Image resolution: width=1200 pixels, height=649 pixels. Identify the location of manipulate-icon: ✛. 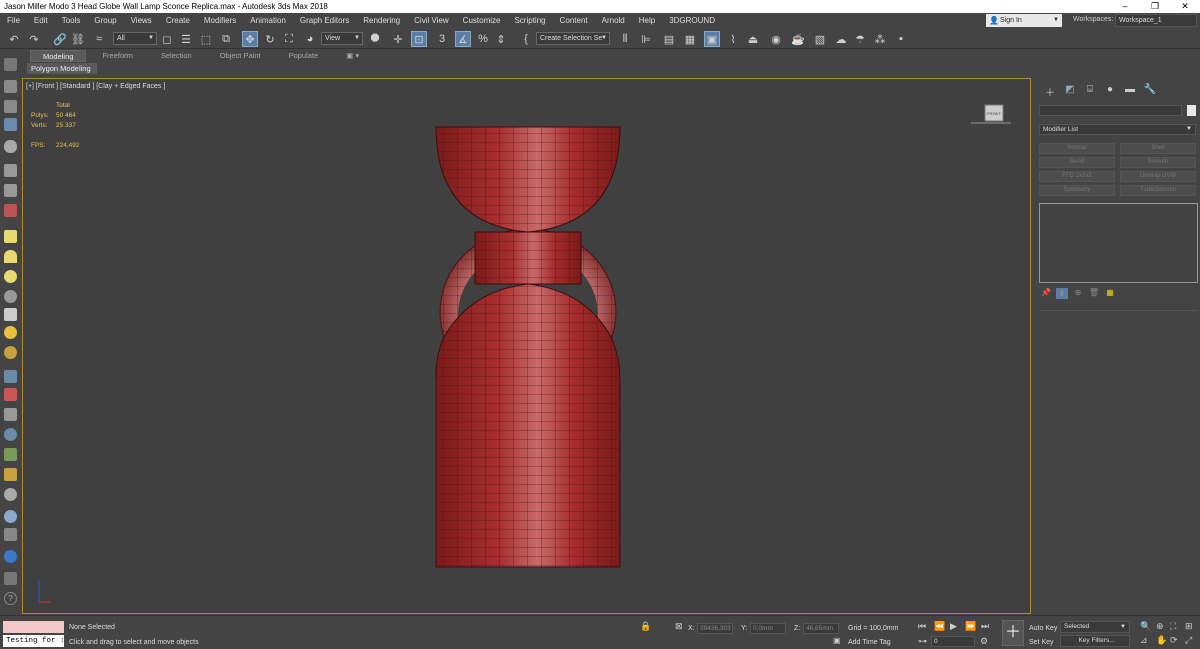
(398, 39).